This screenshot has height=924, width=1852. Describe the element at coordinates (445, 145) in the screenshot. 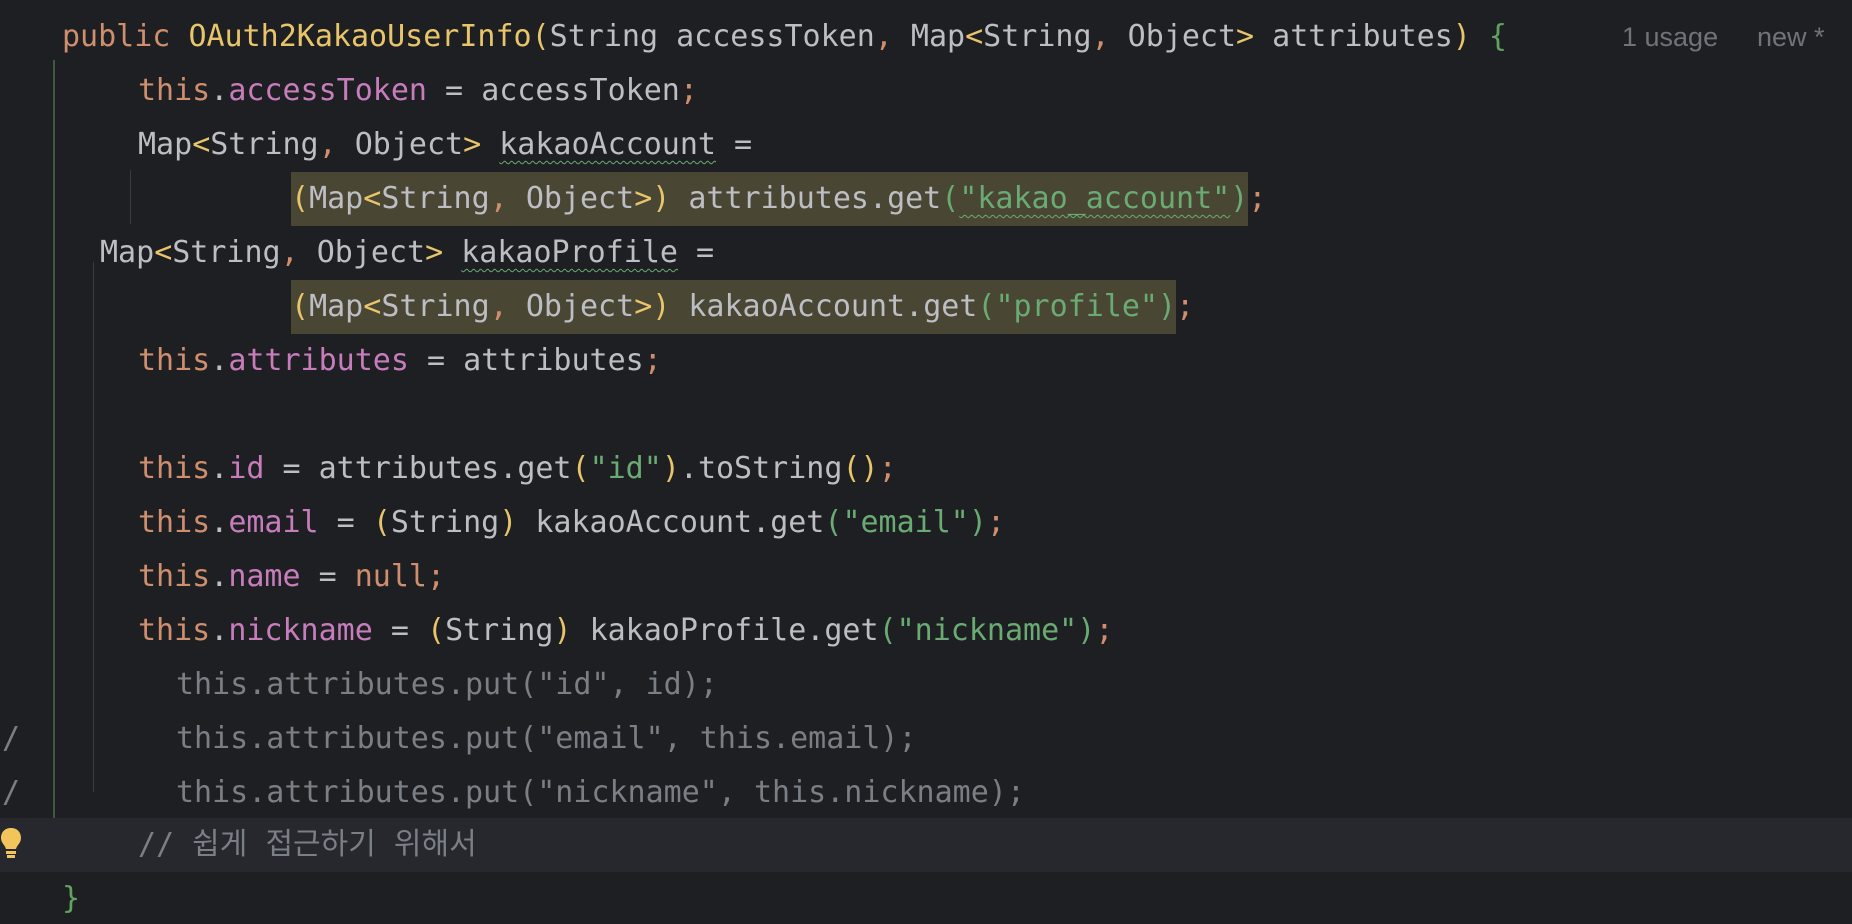

I see `code-text: Map<String, Object> kakaoAccount =` at that location.